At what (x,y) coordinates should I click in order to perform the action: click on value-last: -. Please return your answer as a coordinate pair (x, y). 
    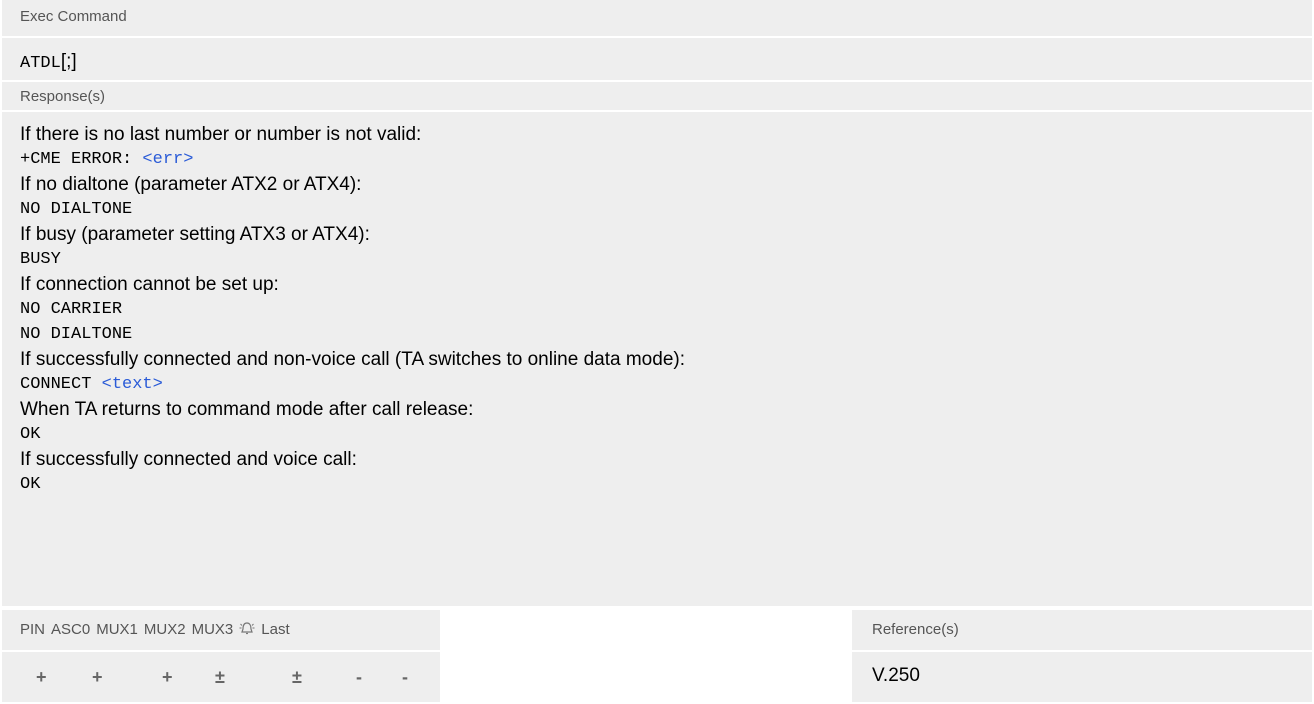
    Looking at the image, I should click on (405, 677).